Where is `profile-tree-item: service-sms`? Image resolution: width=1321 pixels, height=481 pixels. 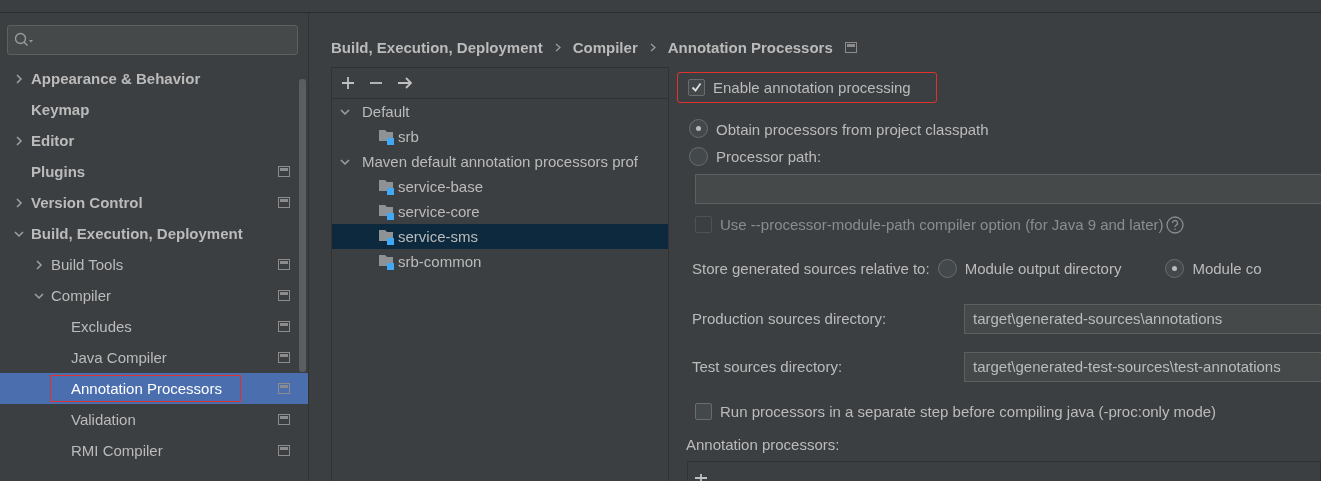
profile-tree-item: service-sms is located at coordinates (500, 236).